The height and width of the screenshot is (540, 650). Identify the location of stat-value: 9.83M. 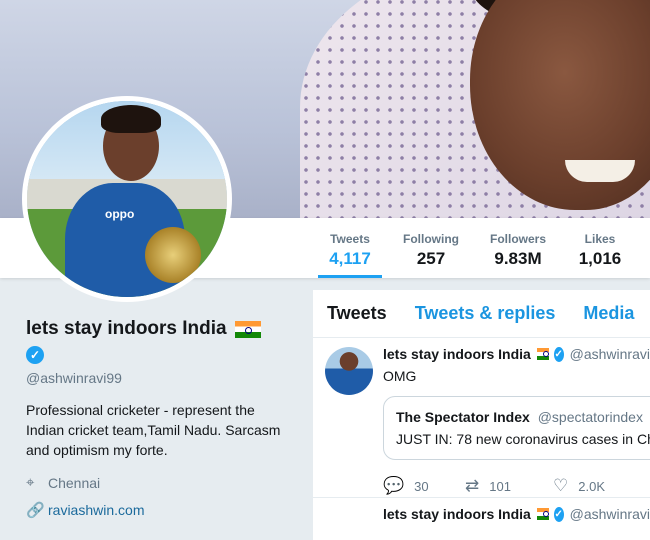
(518, 258).